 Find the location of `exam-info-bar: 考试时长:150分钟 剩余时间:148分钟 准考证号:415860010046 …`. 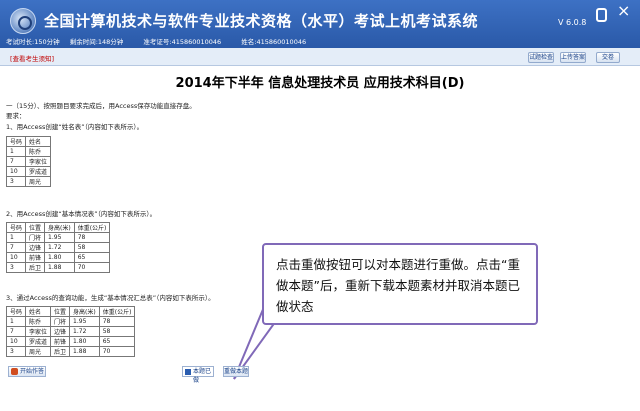

exam-info-bar: 考试时长:150分钟 剩余时间:148分钟 准考证号:415860010046 … is located at coordinates (160, 41).